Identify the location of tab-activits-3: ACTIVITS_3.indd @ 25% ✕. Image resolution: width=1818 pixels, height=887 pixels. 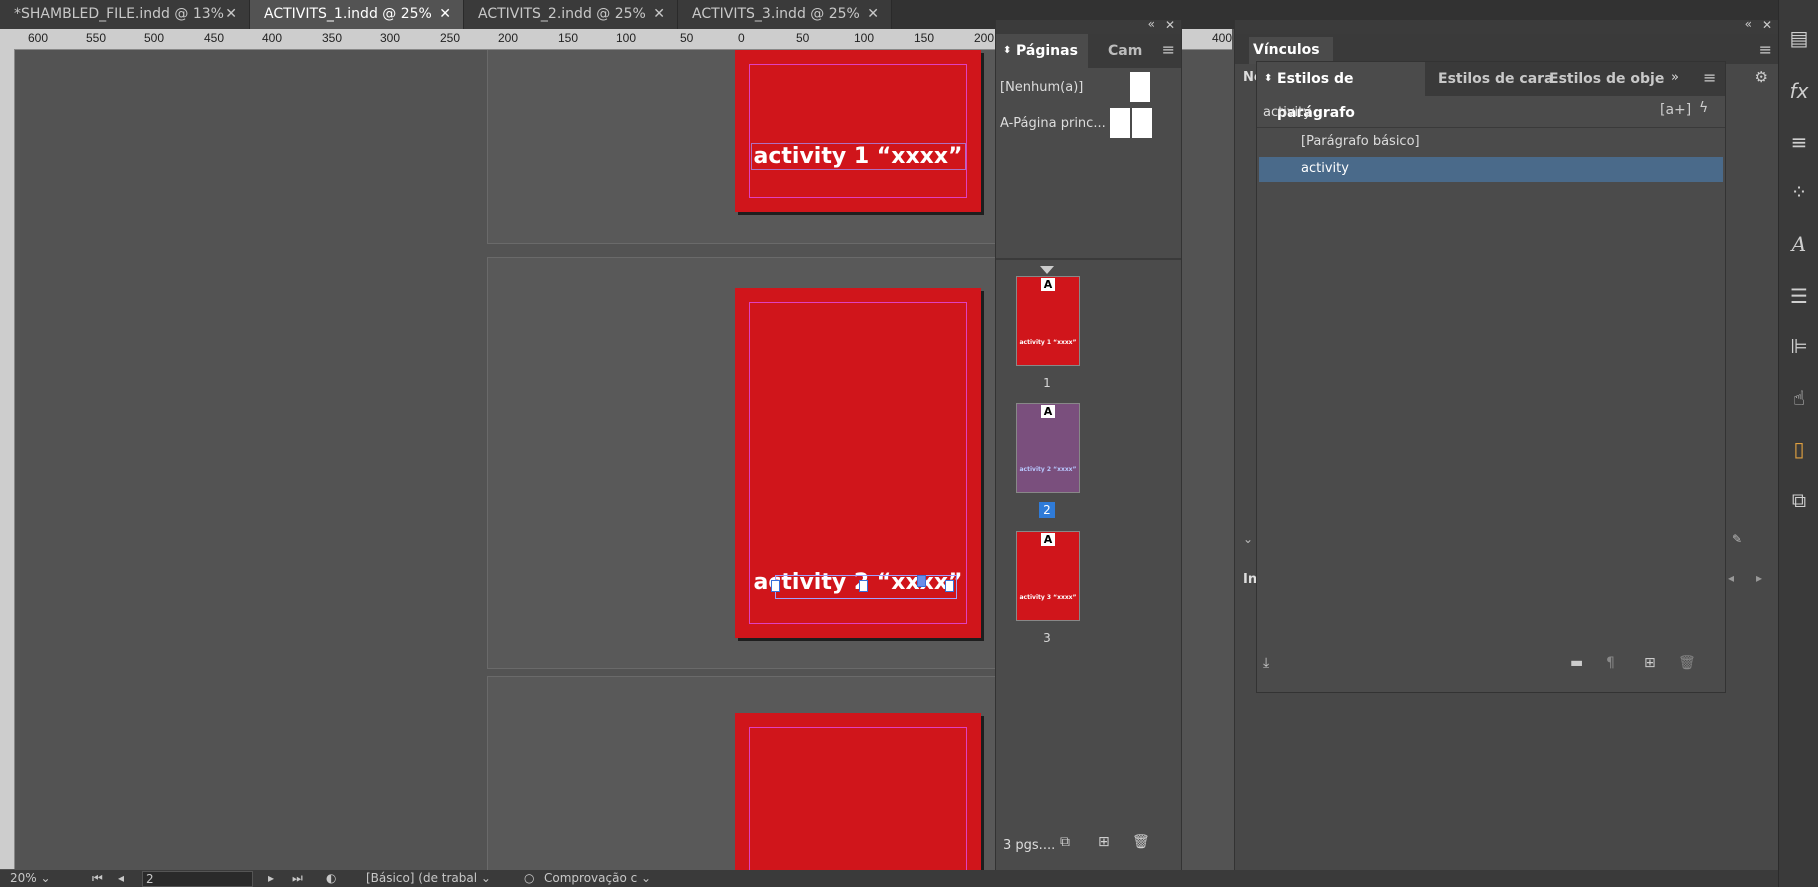
(785, 14).